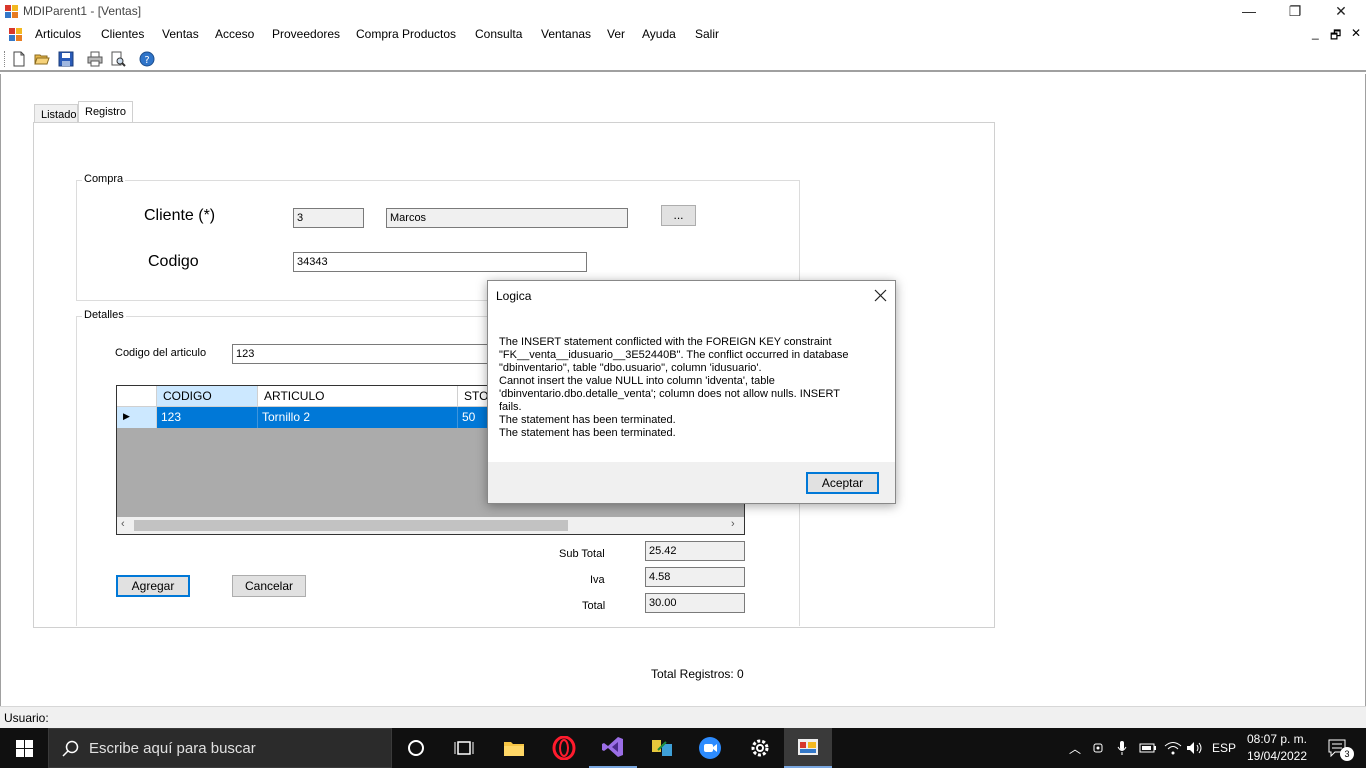 The image size is (1366, 768). What do you see at coordinates (1356, 33) in the screenshot?
I see `mdi-close-button: ✕` at bounding box center [1356, 33].